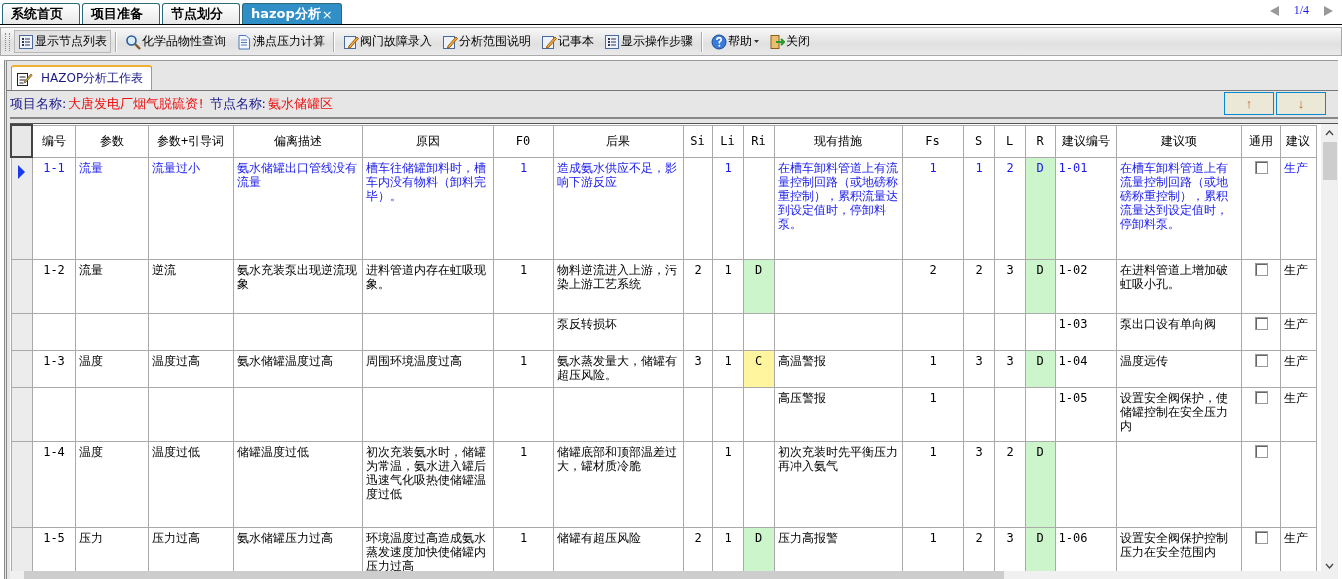  I want to click on toolbar-button: 阀门故障录入, so click(387, 41).